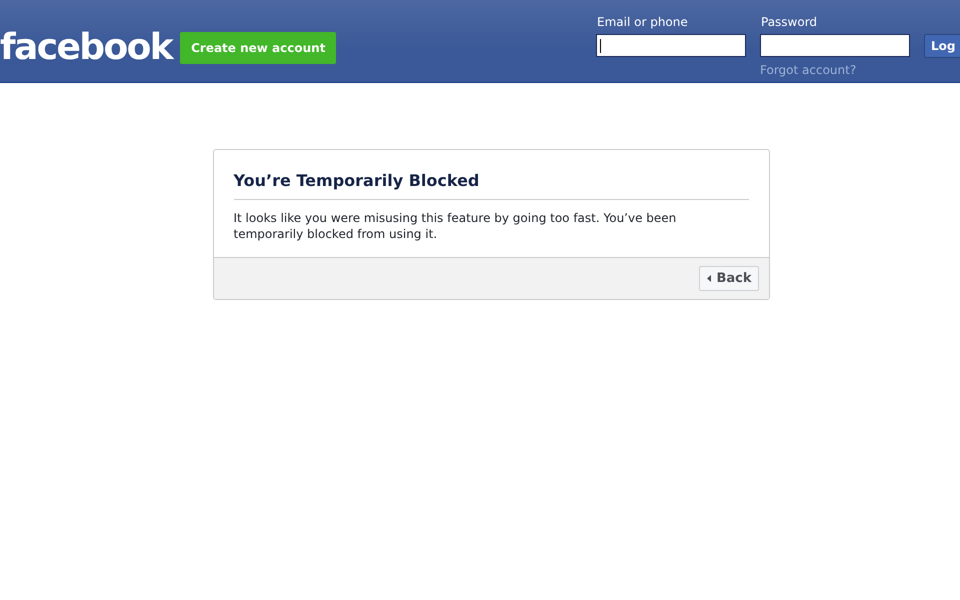 Image resolution: width=960 pixels, height=600 pixels. I want to click on field-label: Email or phone, so click(643, 22).